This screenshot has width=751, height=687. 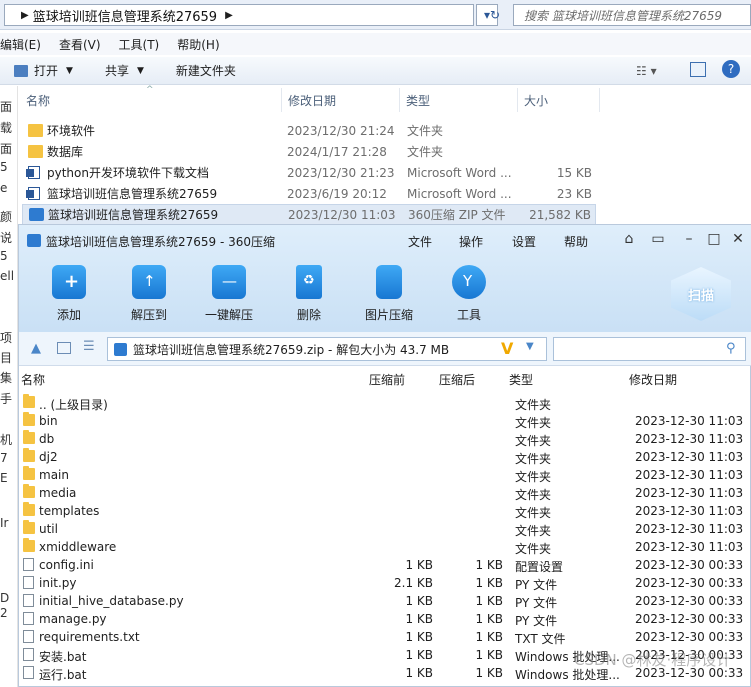 What do you see at coordinates (457, 379) in the screenshot?
I see `zip-col-after: 压缩后` at bounding box center [457, 379].